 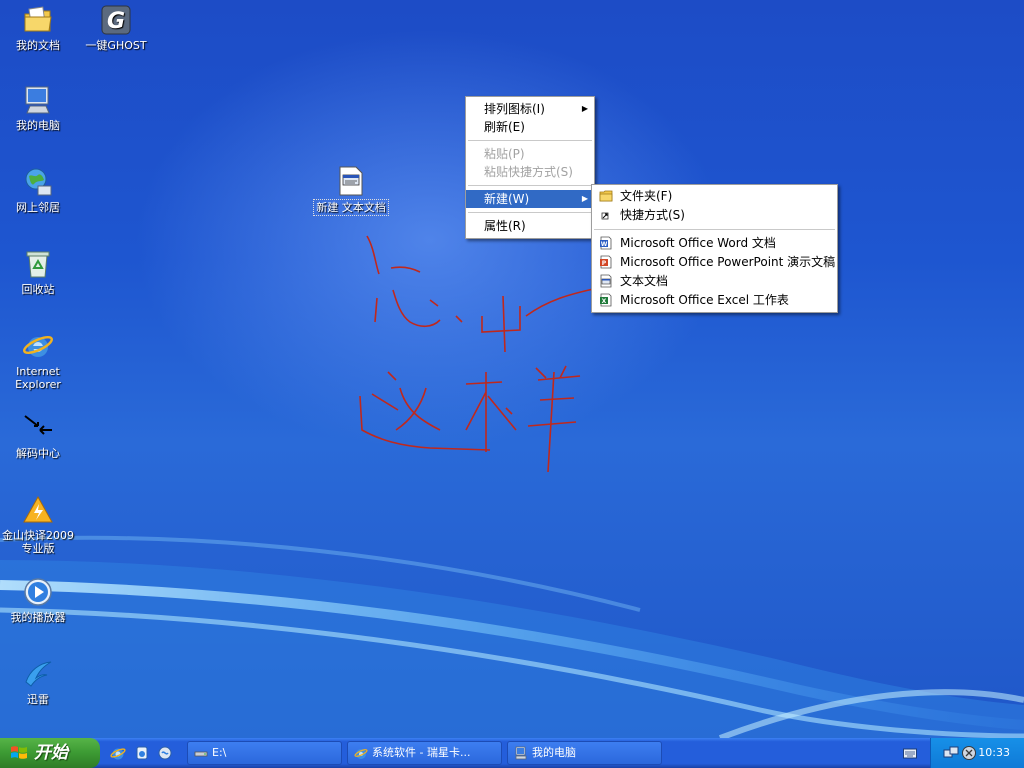 What do you see at coordinates (644, 281) in the screenshot?
I see `menu-item-label: 文本文档` at bounding box center [644, 281].